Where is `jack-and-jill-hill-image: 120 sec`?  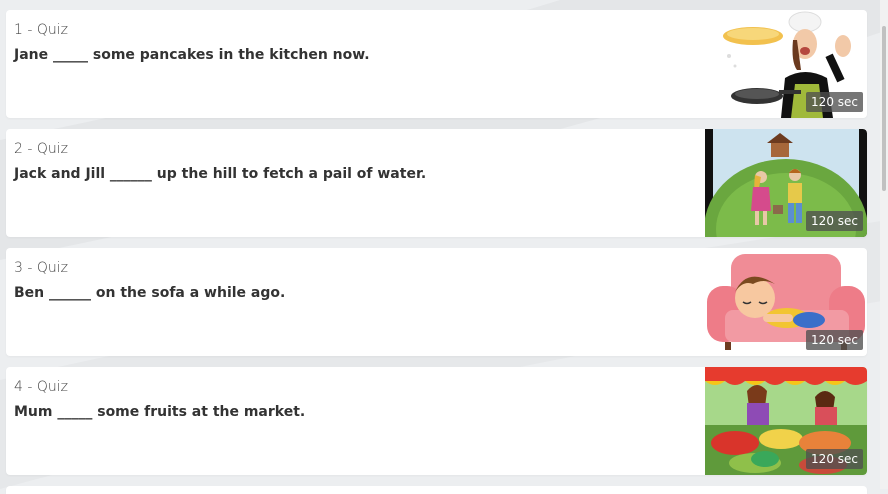
jack-and-jill-hill-image: 120 sec is located at coordinates (786, 183).